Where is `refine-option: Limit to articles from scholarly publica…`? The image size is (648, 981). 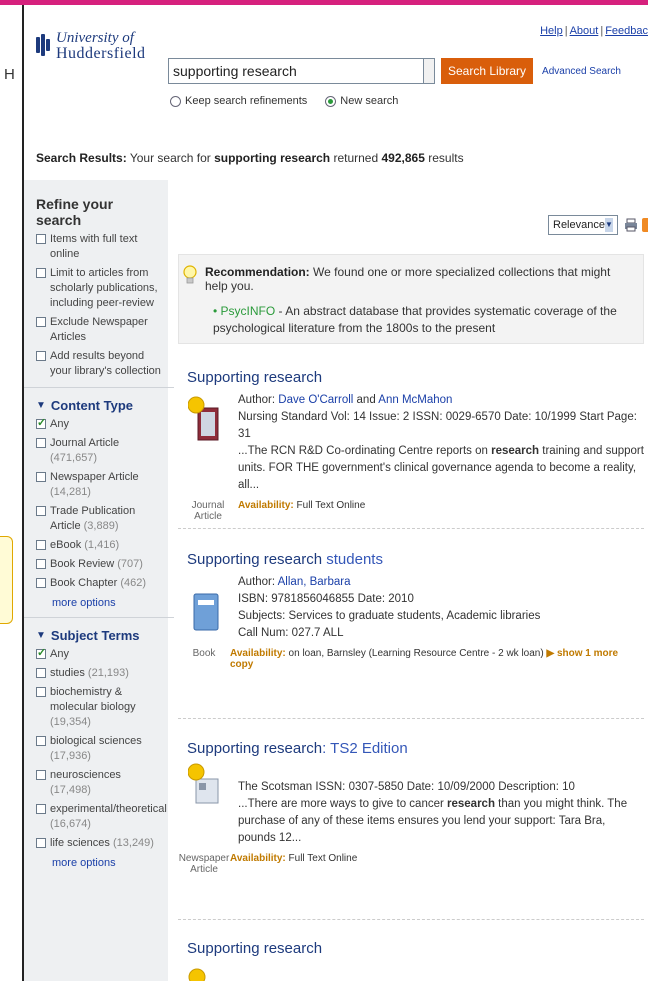 refine-option: Limit to articles from scholarly publica… is located at coordinates (99, 288).